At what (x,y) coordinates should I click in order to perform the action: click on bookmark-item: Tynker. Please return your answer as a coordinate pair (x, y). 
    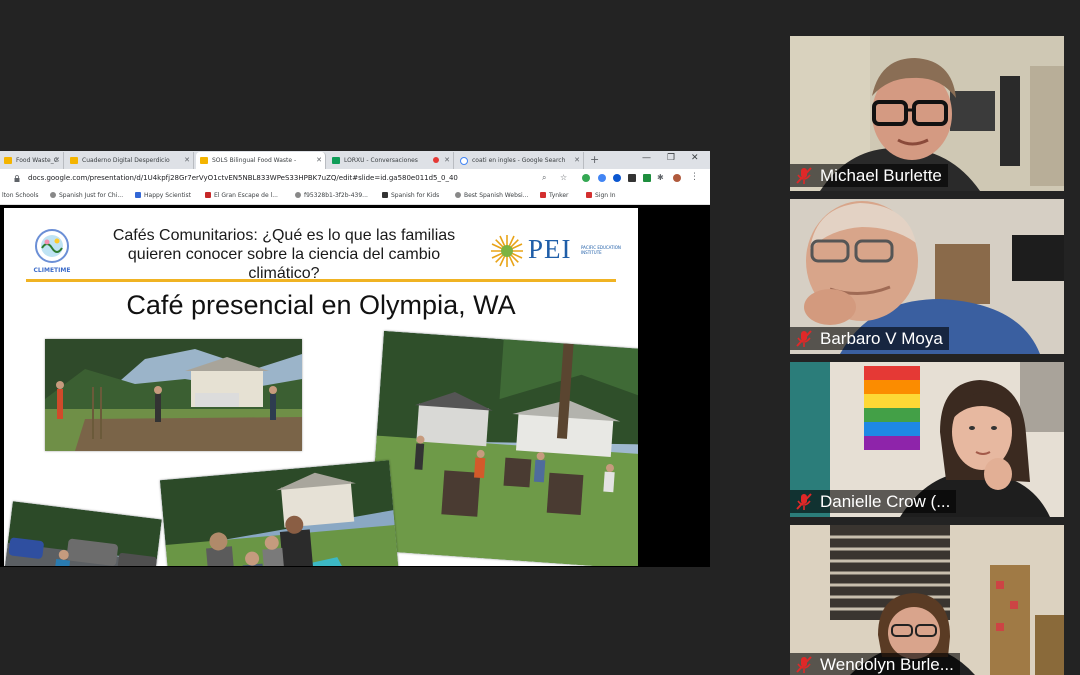
    Looking at the image, I should click on (554, 195).